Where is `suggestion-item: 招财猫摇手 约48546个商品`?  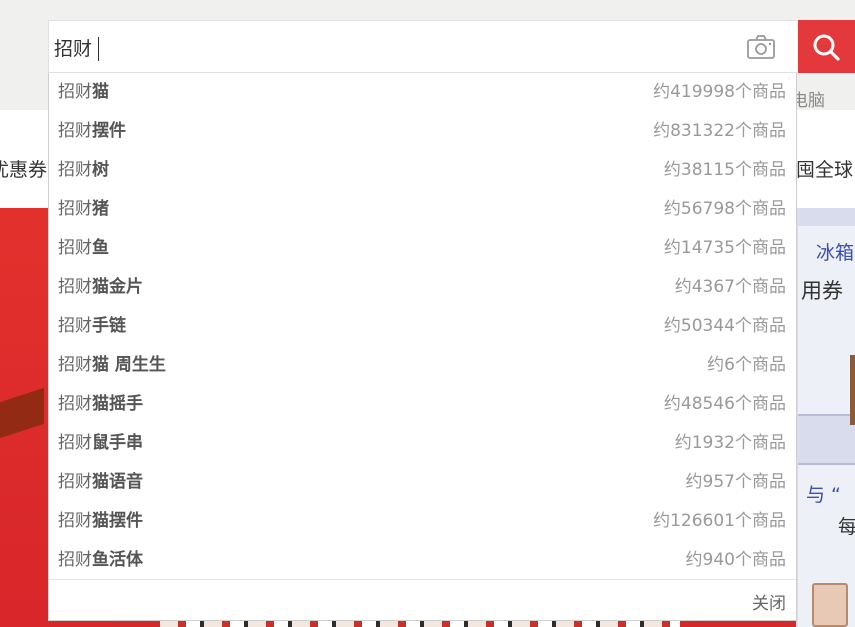 suggestion-item: 招财猫摇手 约48546个商品 is located at coordinates (422, 404).